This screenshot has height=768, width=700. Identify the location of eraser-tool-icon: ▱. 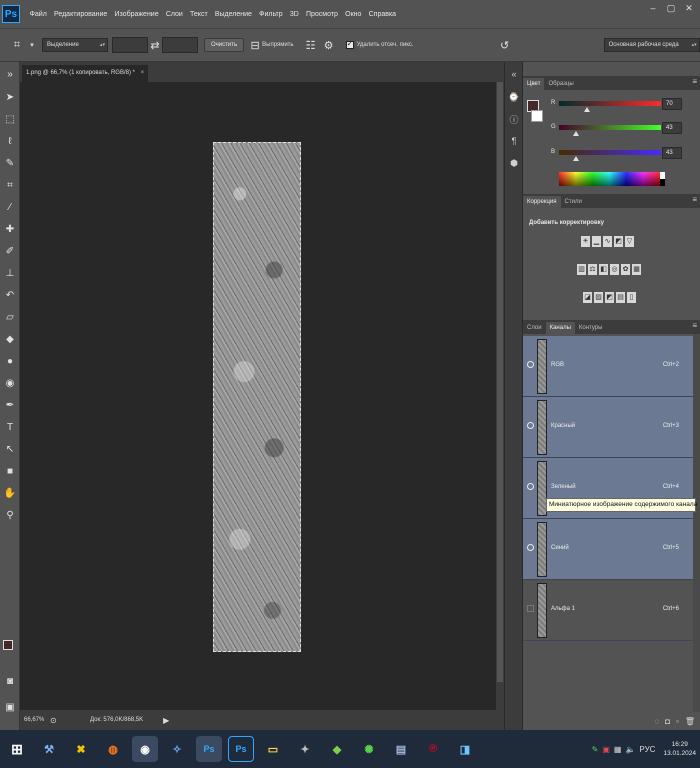
(10, 317).